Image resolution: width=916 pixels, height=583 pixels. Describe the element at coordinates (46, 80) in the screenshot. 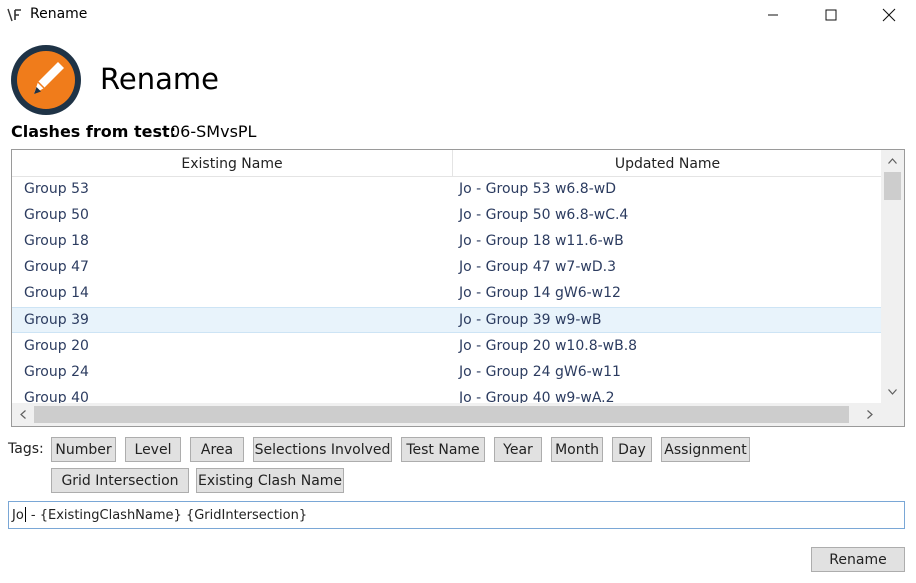

I see `orange-pencil-logo` at that location.